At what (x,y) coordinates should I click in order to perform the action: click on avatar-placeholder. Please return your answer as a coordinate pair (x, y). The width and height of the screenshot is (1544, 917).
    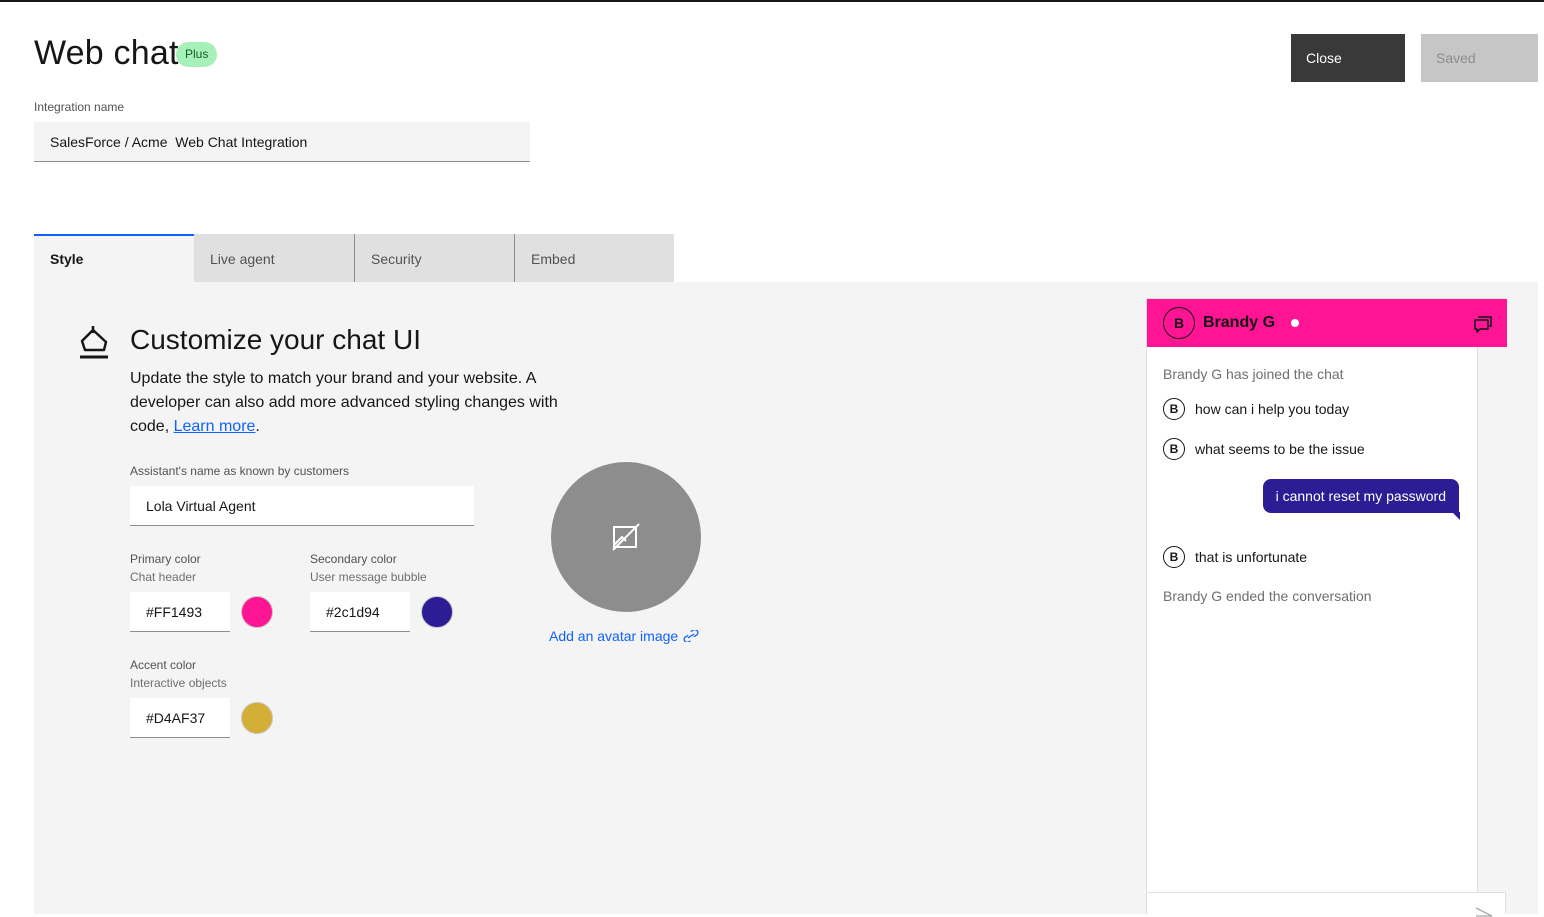
    Looking at the image, I should click on (626, 537).